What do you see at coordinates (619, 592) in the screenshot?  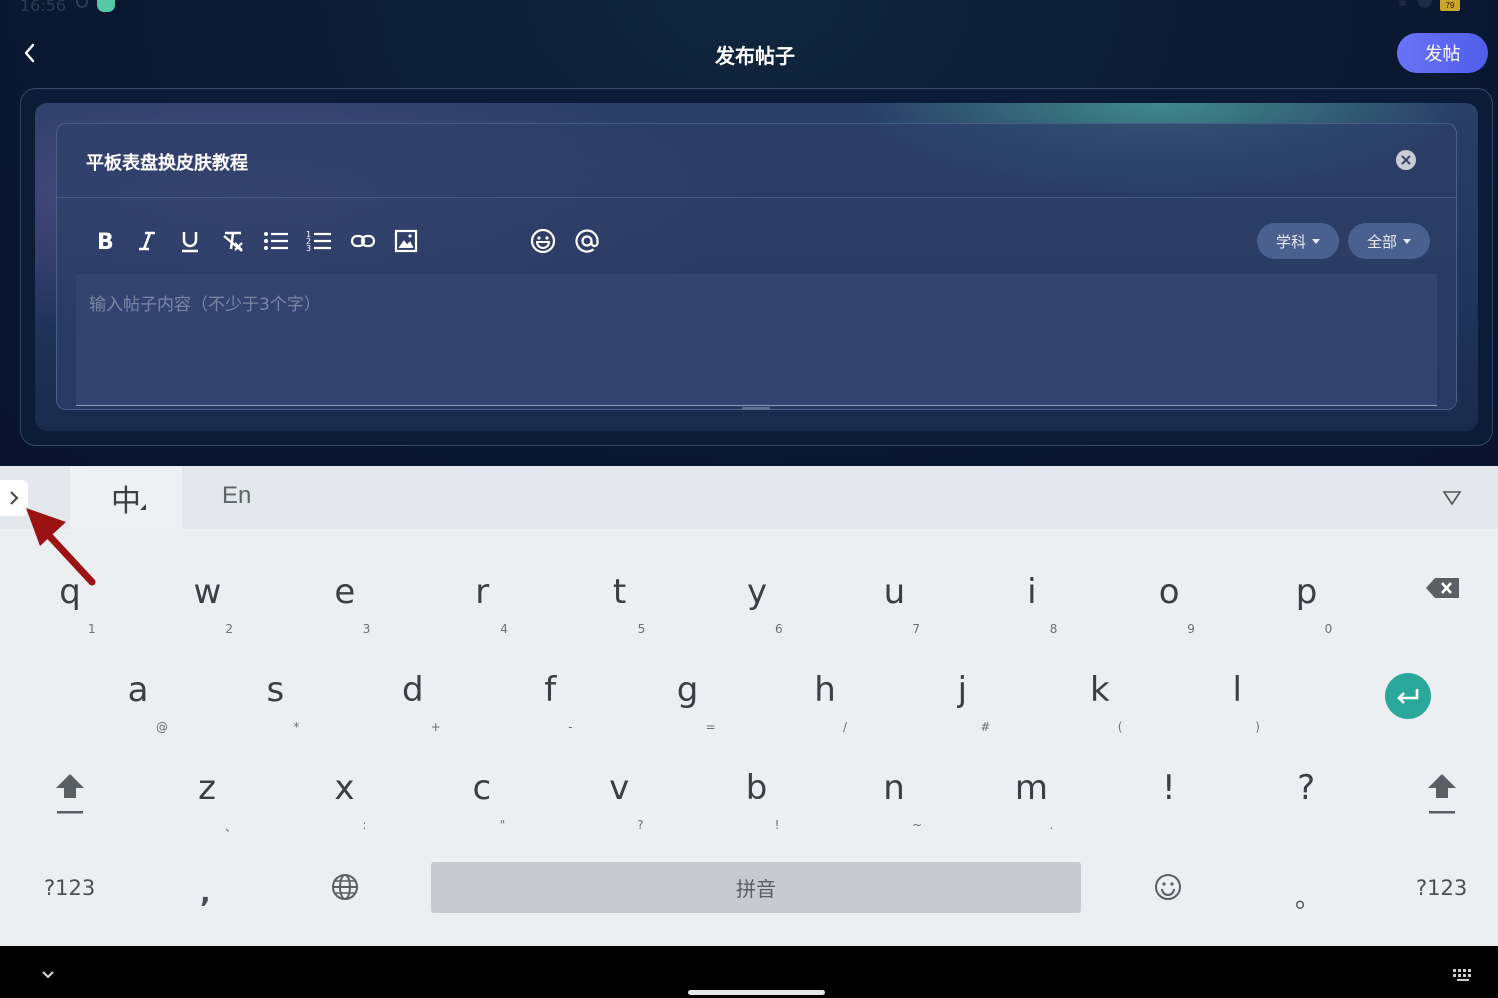 I see `key-letter: t` at bounding box center [619, 592].